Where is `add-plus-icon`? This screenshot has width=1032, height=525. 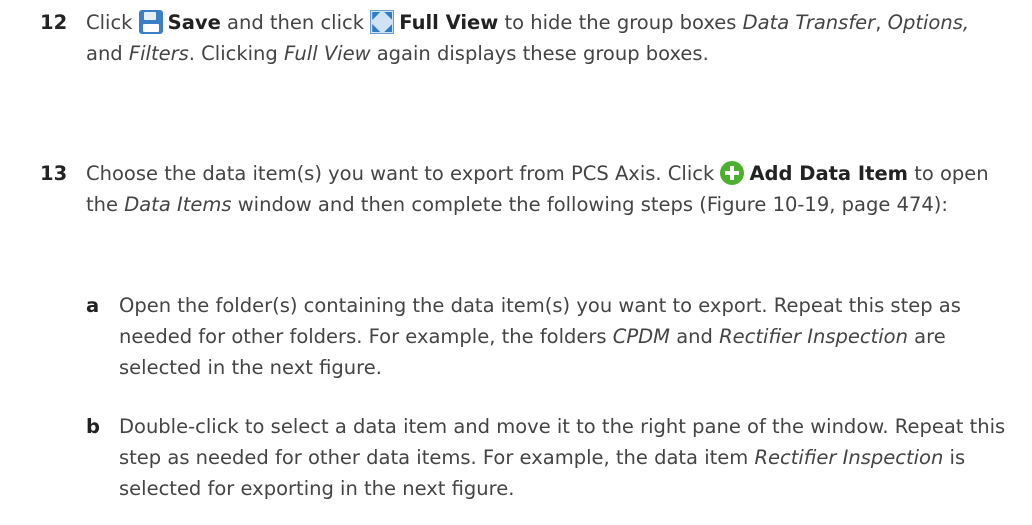
add-plus-icon is located at coordinates (732, 173).